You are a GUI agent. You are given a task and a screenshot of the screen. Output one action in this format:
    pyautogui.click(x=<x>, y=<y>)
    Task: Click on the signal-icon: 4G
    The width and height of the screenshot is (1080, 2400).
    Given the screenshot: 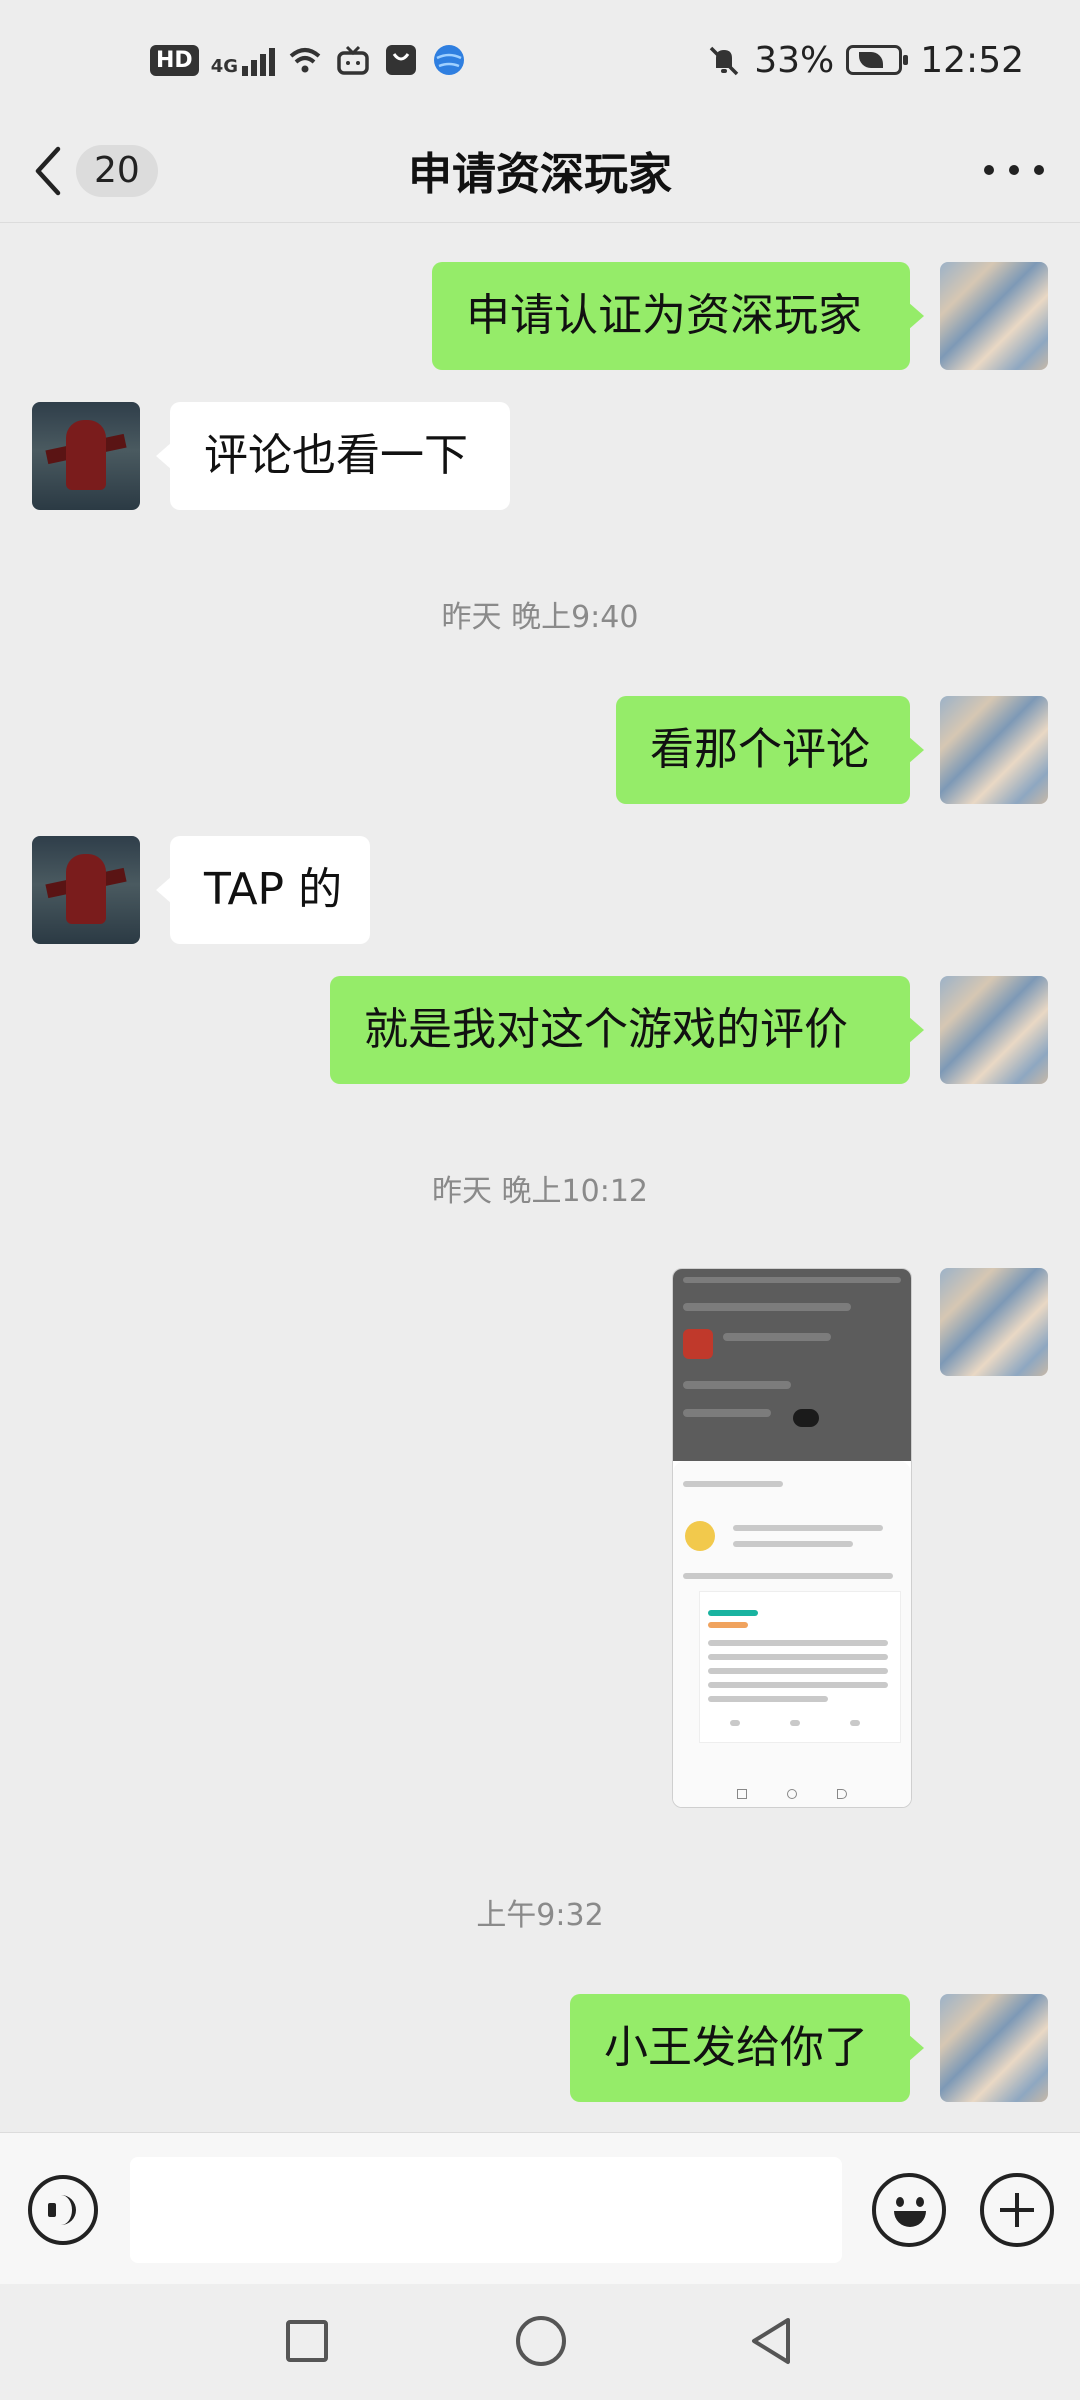 What is the action you would take?
    pyautogui.click(x=243, y=60)
    